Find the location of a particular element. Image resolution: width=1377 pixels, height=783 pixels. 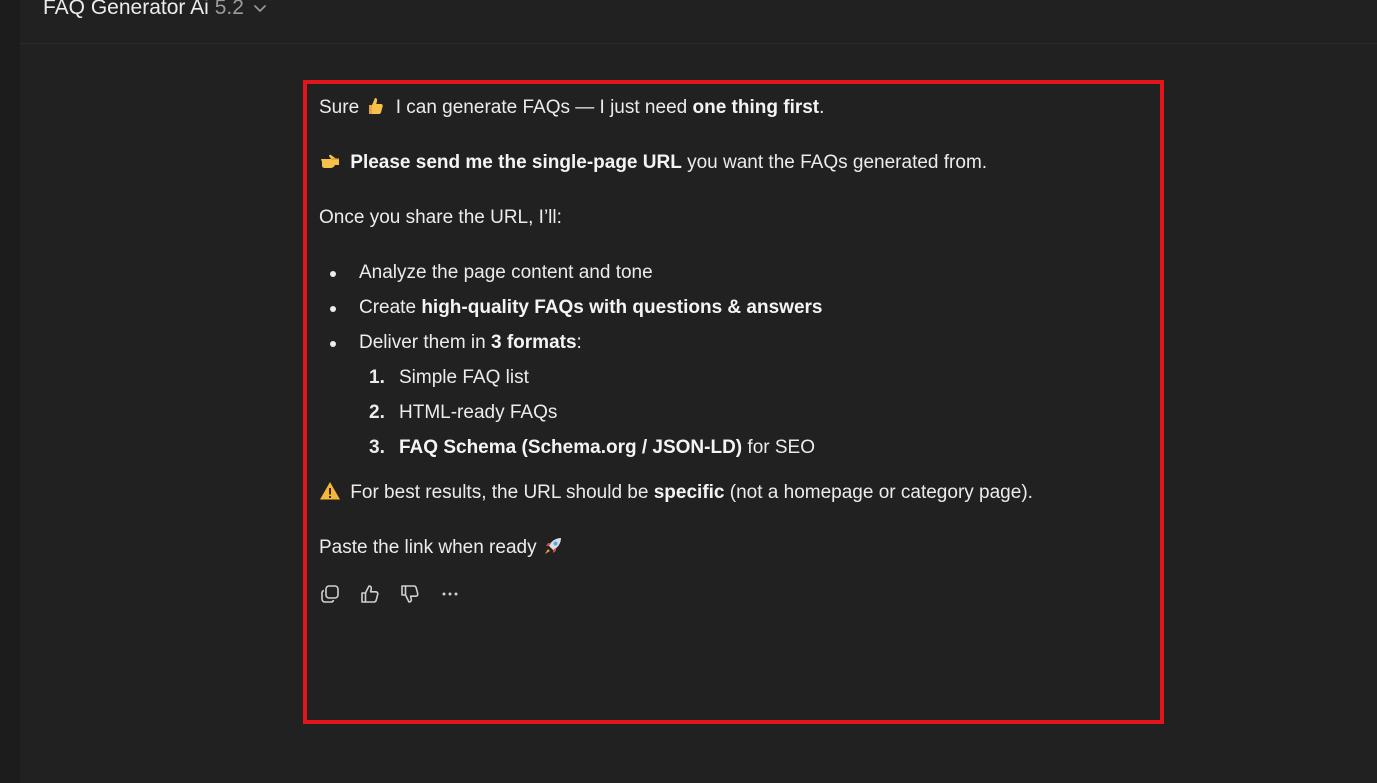

thumbs-up-icon is located at coordinates (370, 594).